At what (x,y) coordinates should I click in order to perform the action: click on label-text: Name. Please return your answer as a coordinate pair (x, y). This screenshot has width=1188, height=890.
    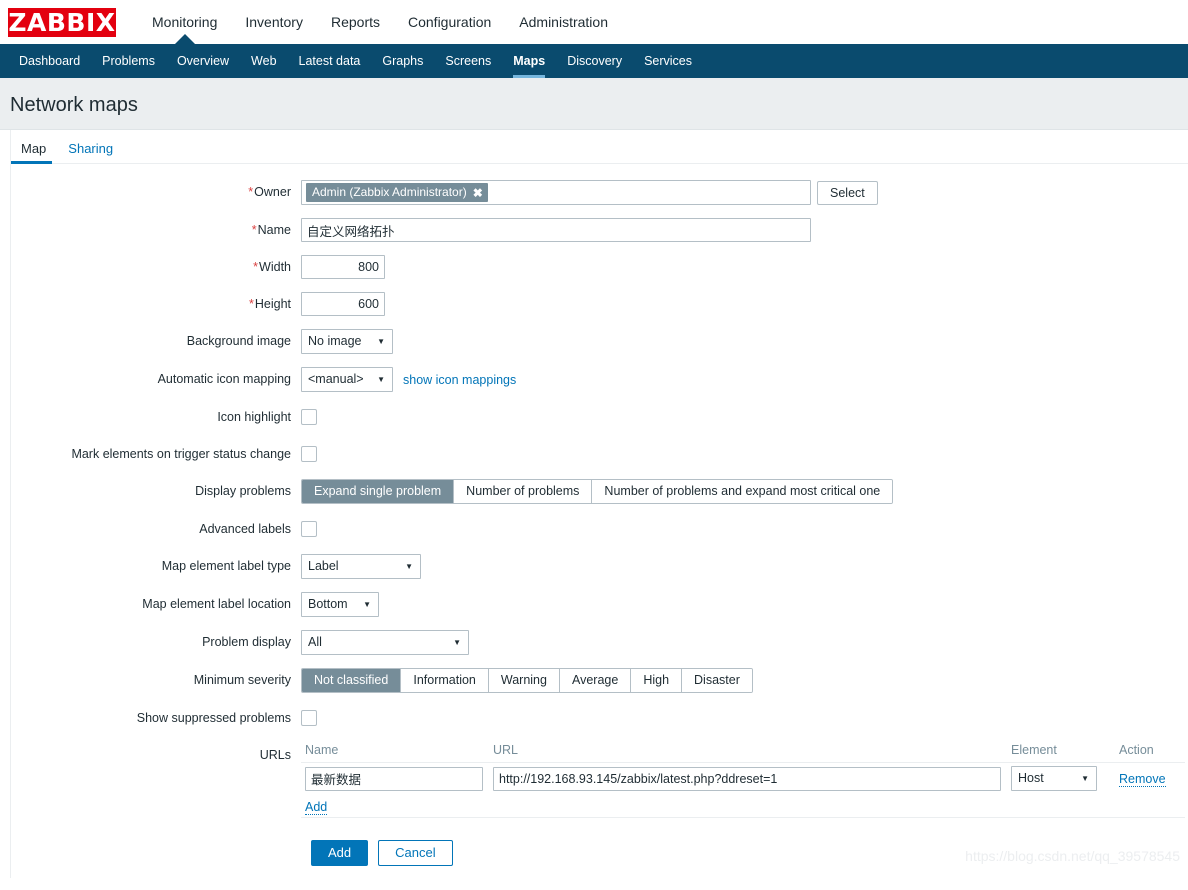
    Looking at the image, I should click on (274, 230).